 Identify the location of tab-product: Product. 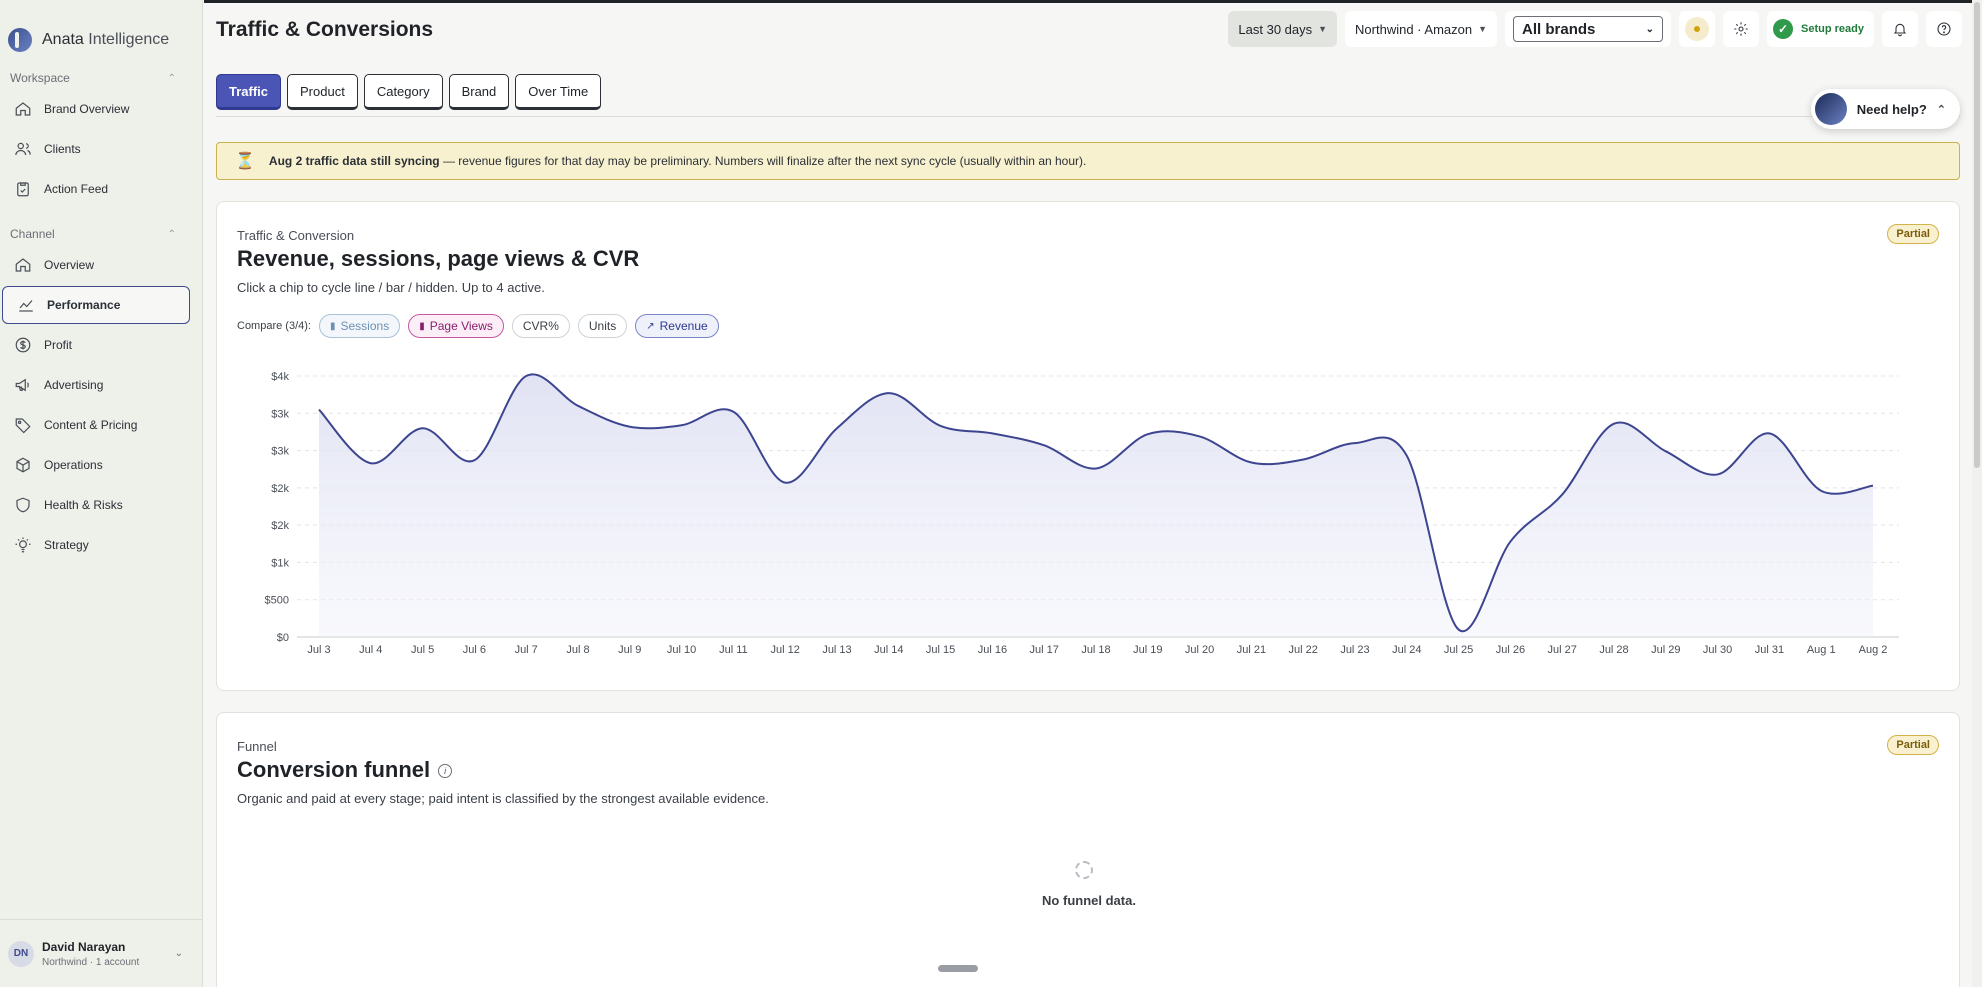
(322, 92).